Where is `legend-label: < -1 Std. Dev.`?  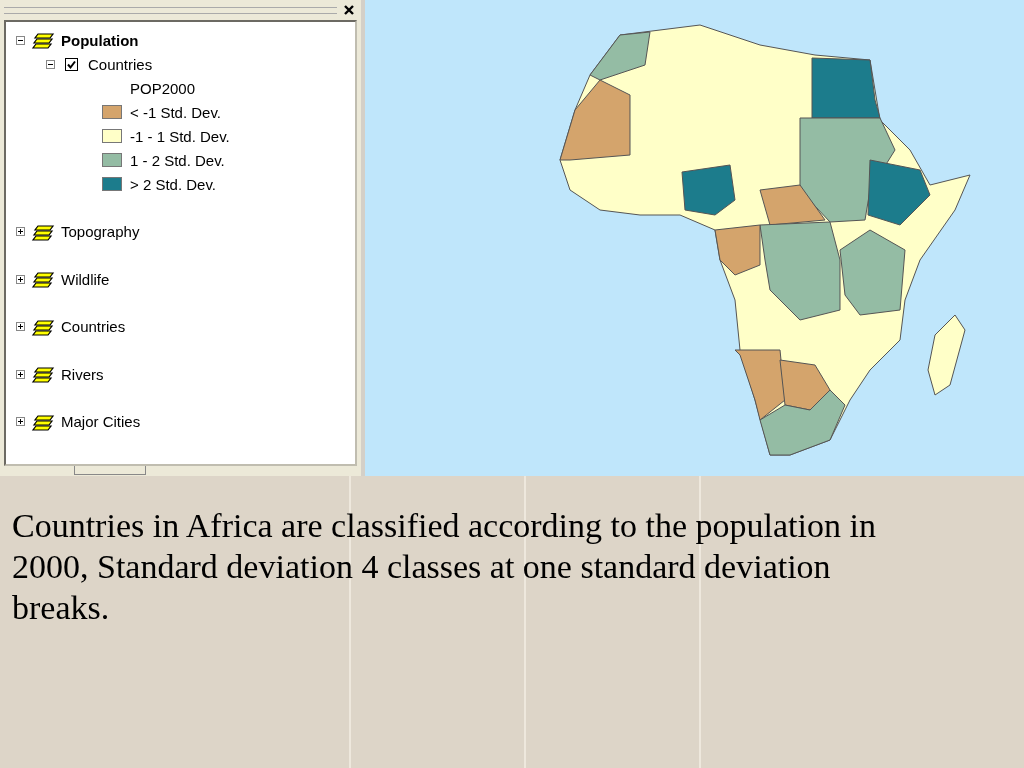 legend-label: < -1 Std. Dev. is located at coordinates (175, 112).